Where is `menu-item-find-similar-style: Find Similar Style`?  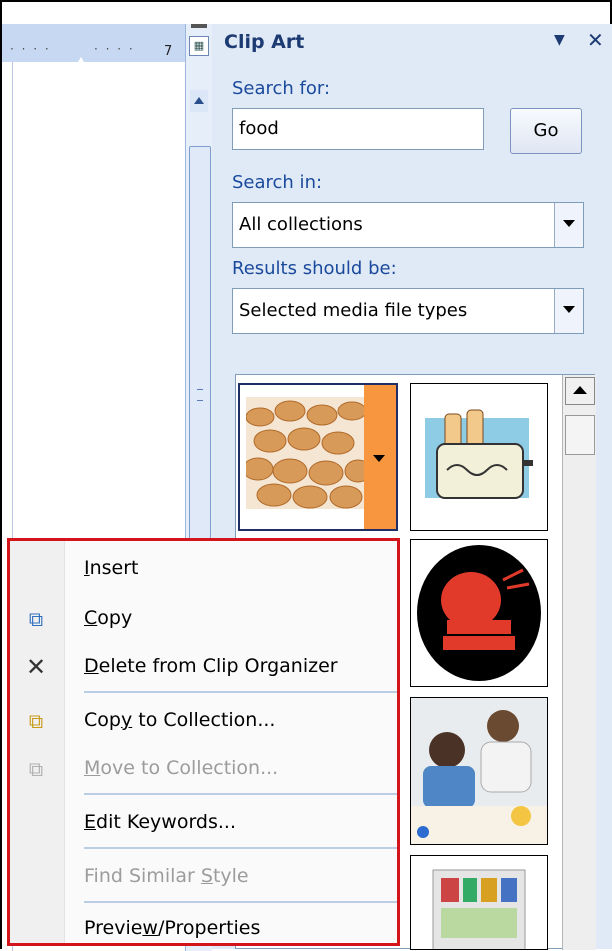 menu-item-find-similar-style: Find Similar Style is located at coordinates (203, 877).